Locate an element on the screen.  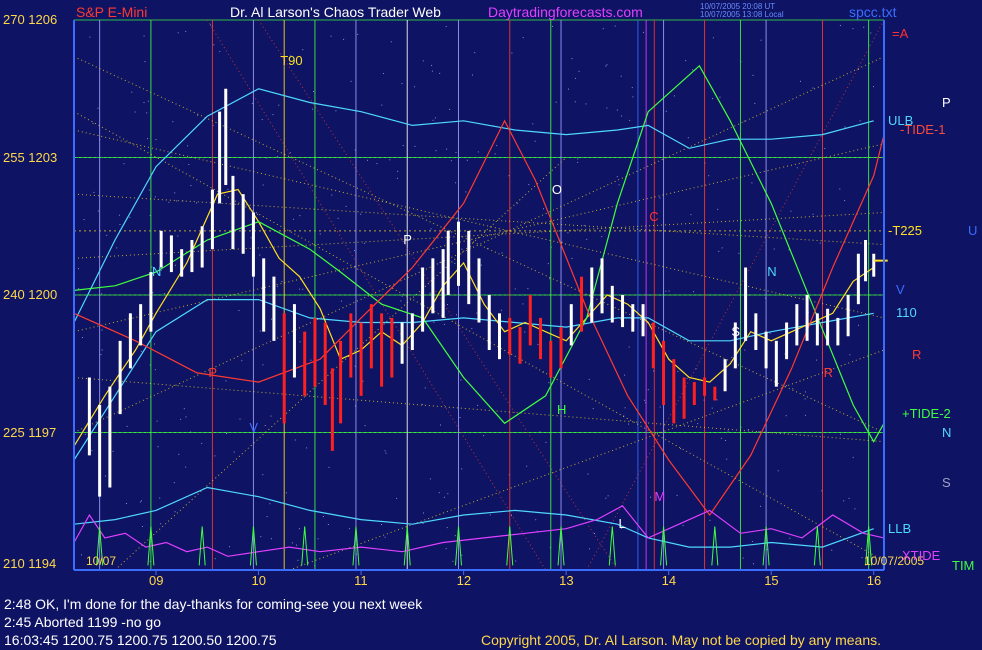
site-link: Daytradingforecasts.com is located at coordinates (565, 12).